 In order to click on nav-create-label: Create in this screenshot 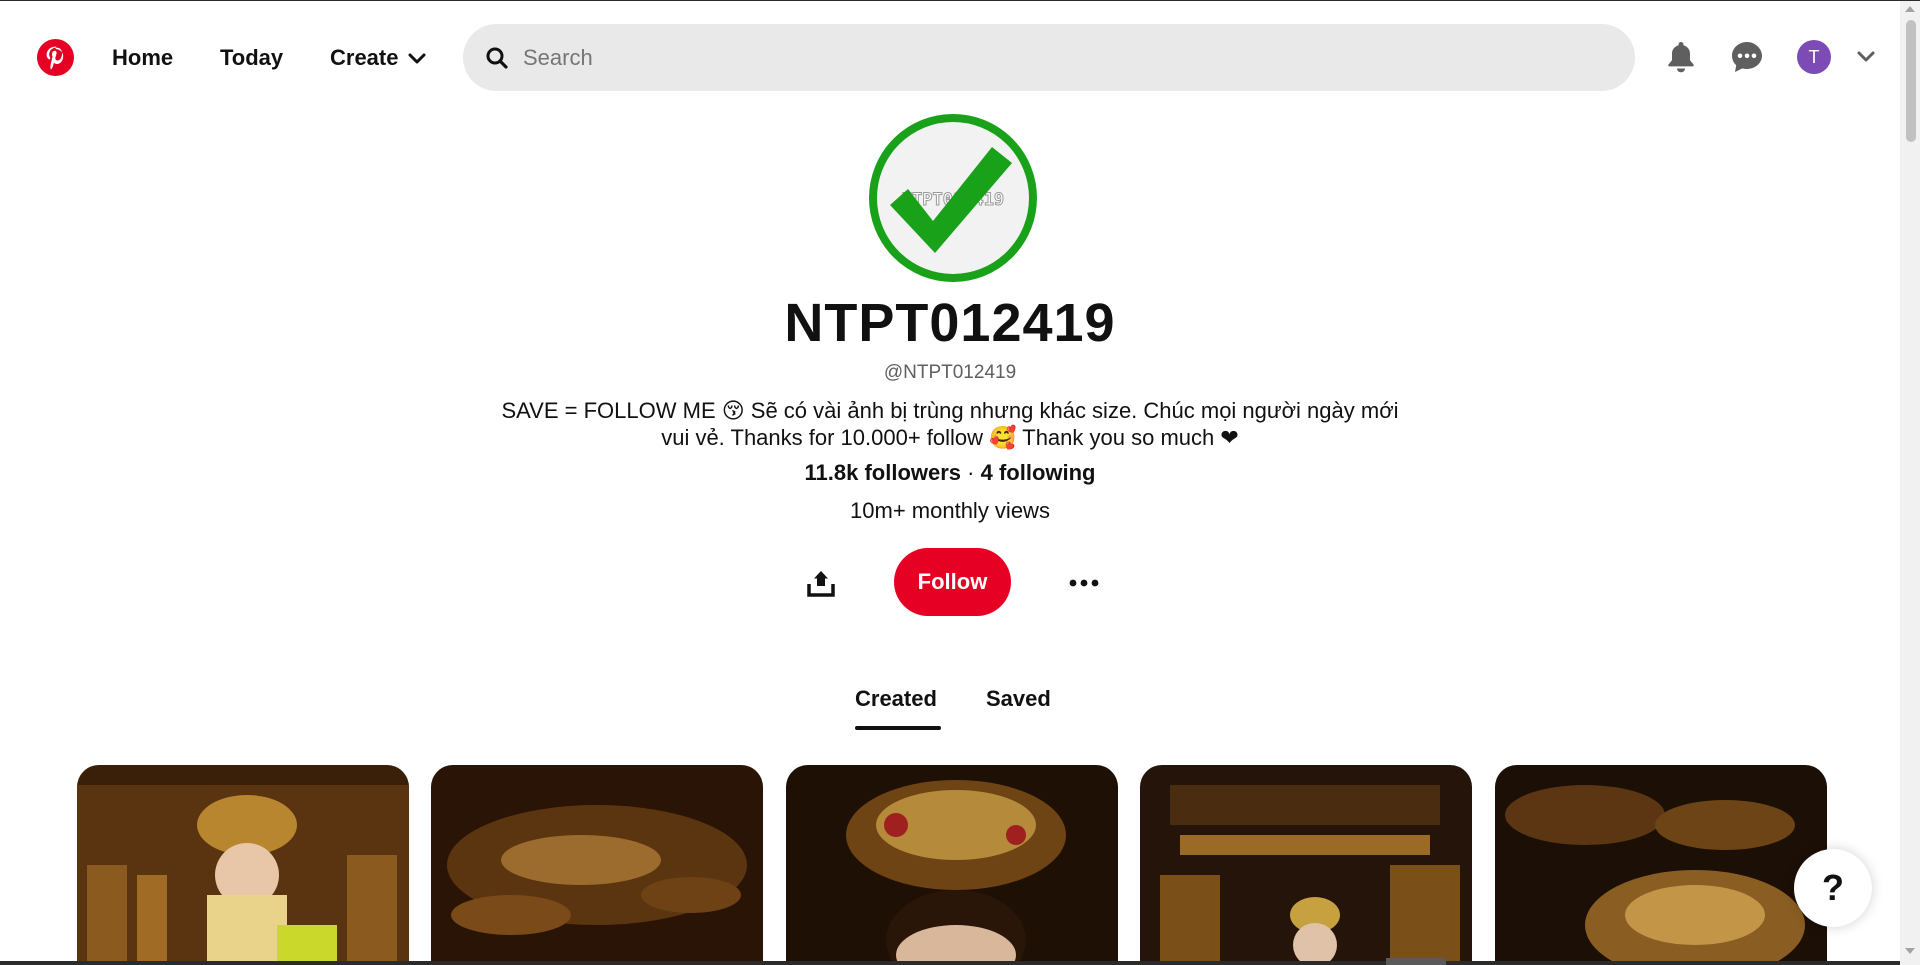, I will do `click(364, 57)`.